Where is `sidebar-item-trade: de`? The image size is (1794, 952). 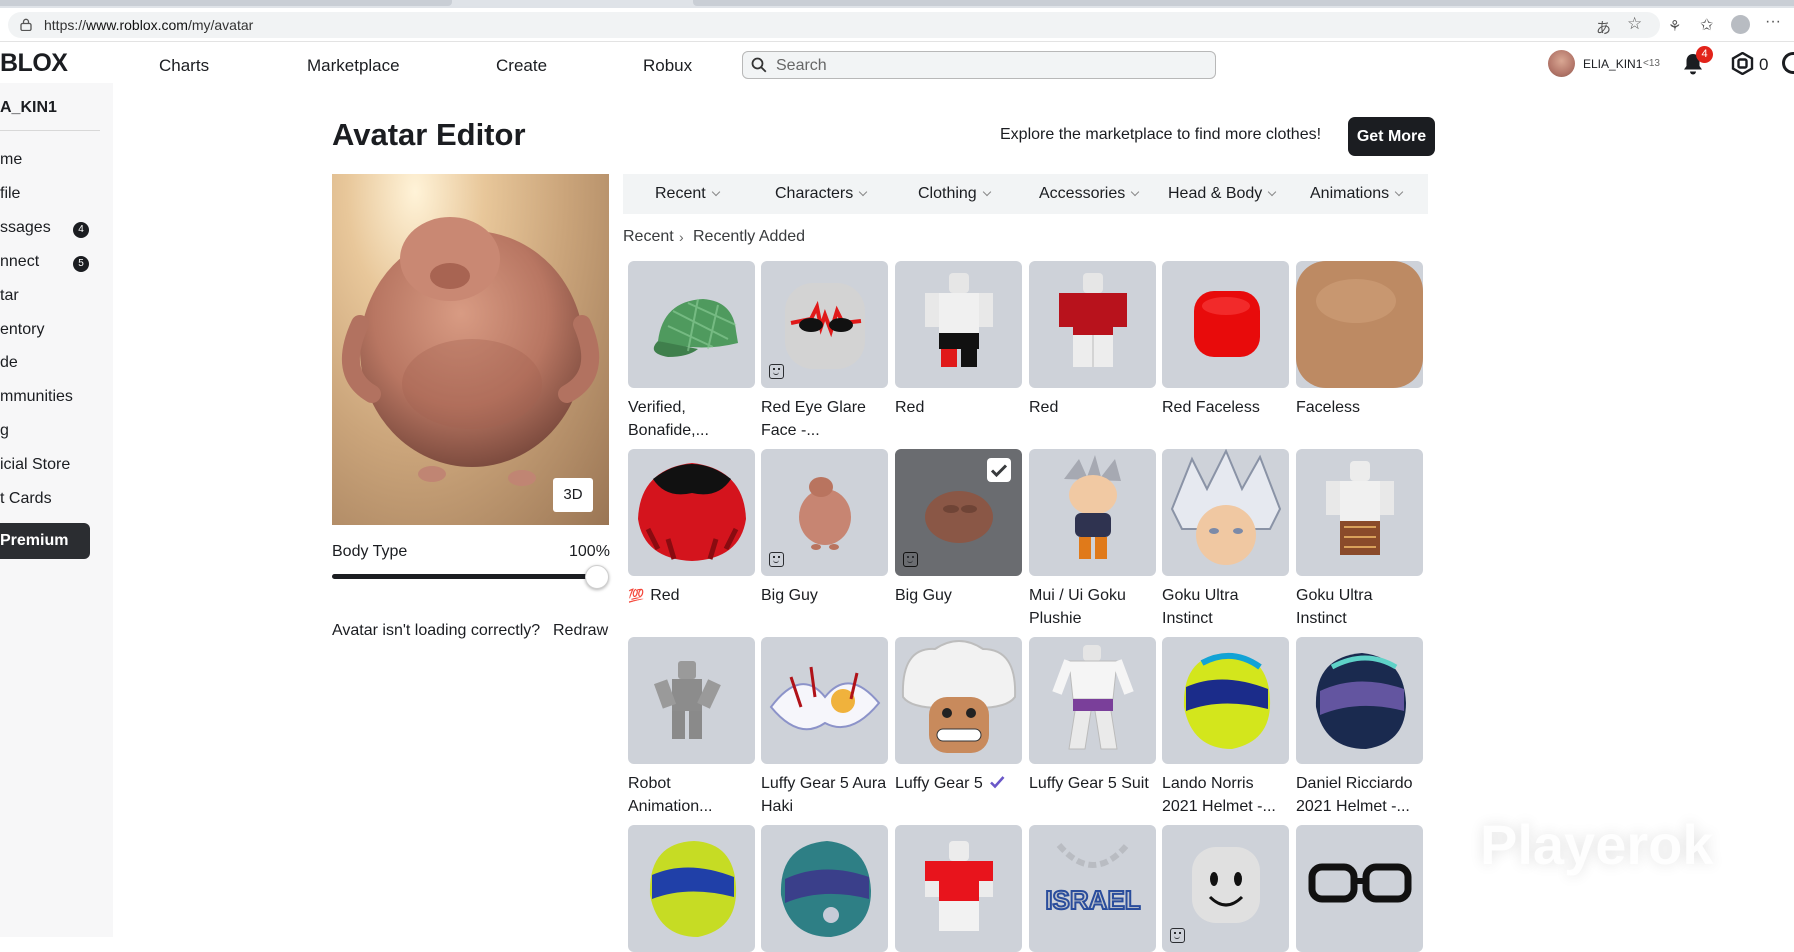
sidebar-item-trade: de is located at coordinates (9, 363).